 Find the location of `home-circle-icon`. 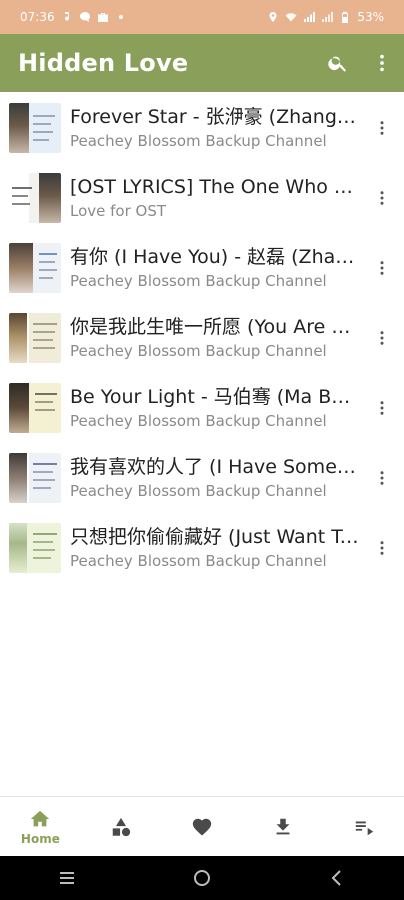

home-circle-icon is located at coordinates (201, 878).